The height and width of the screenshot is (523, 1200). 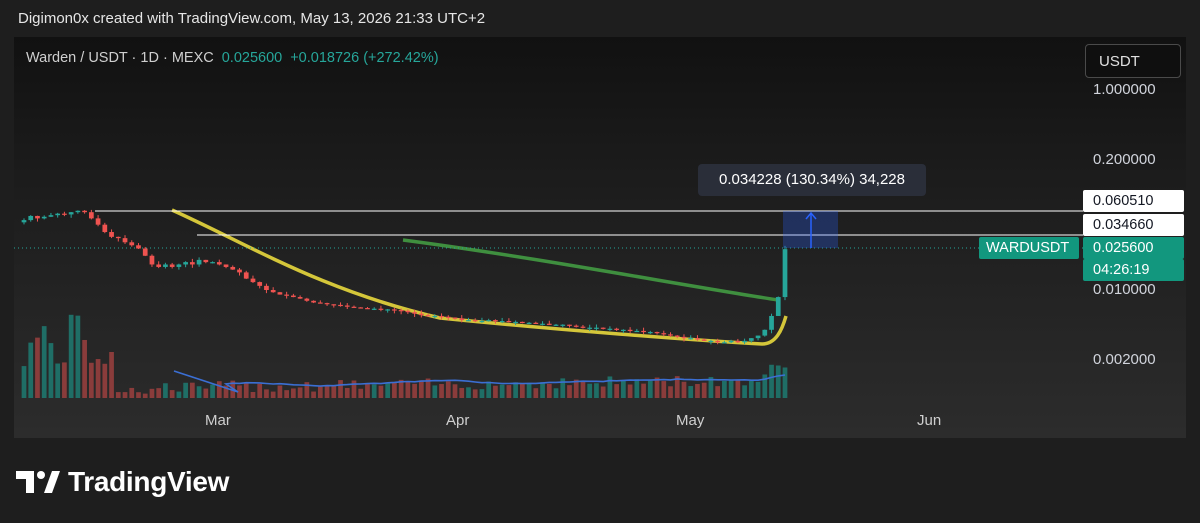 I want to click on lower-level-label: 0.034660, so click(x=1133, y=225).